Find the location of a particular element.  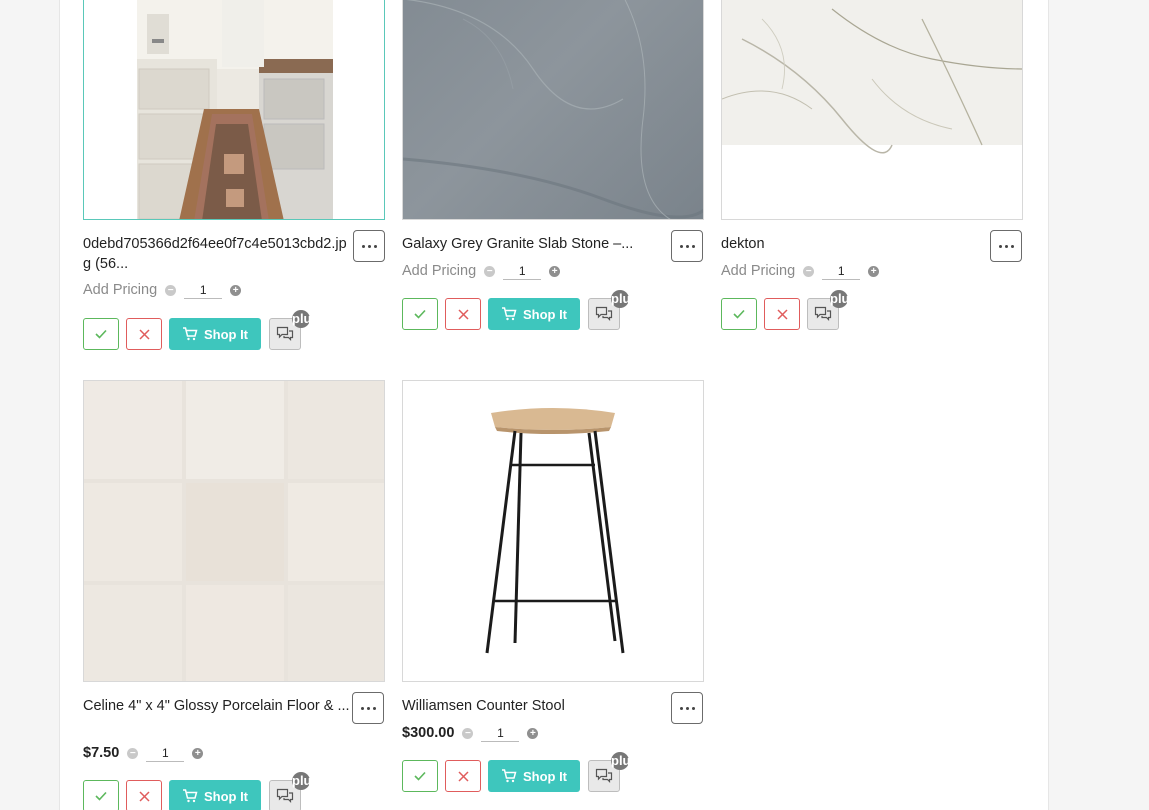

product-price: $300.00 is located at coordinates (428, 733).